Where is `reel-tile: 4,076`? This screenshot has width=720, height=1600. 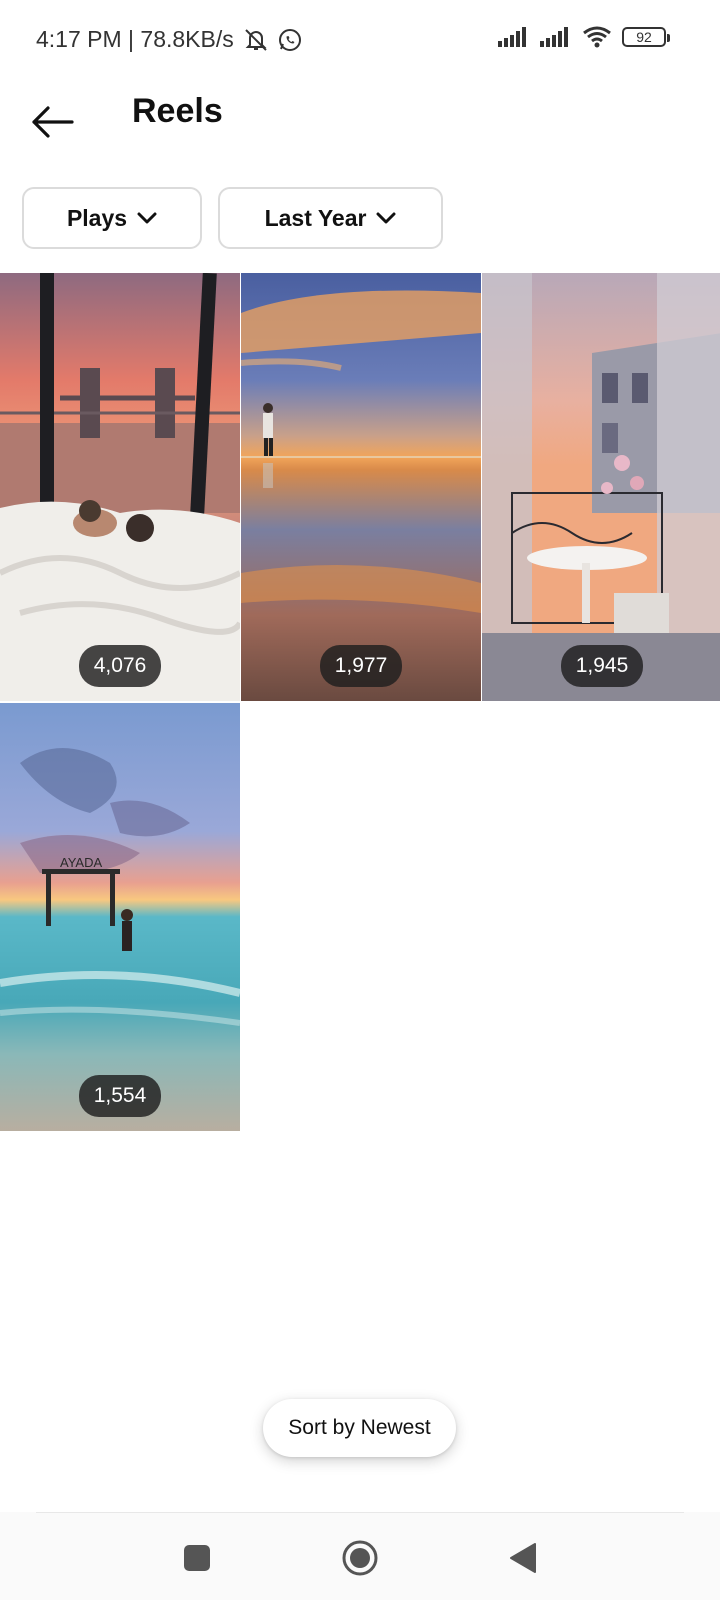
reel-tile: 4,076 is located at coordinates (120, 487).